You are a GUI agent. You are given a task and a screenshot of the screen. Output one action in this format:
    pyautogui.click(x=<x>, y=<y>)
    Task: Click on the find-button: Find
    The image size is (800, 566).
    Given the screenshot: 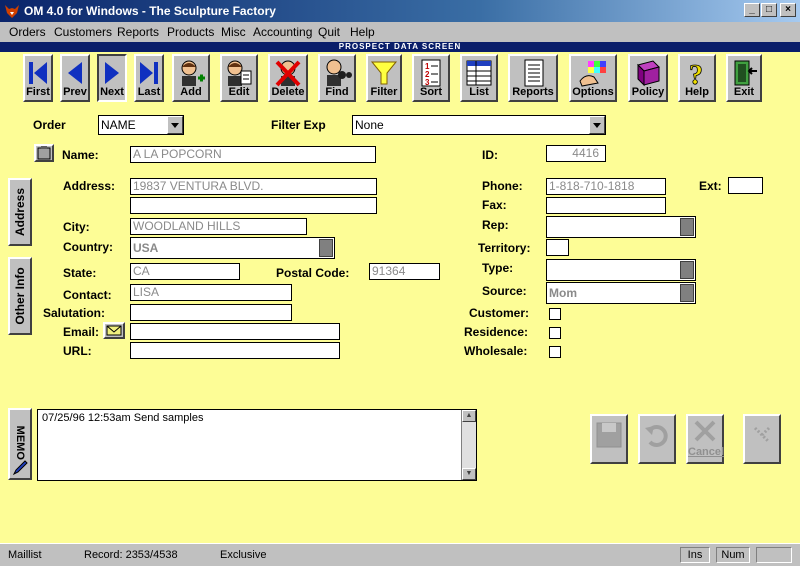 What is the action you would take?
    pyautogui.click(x=337, y=78)
    